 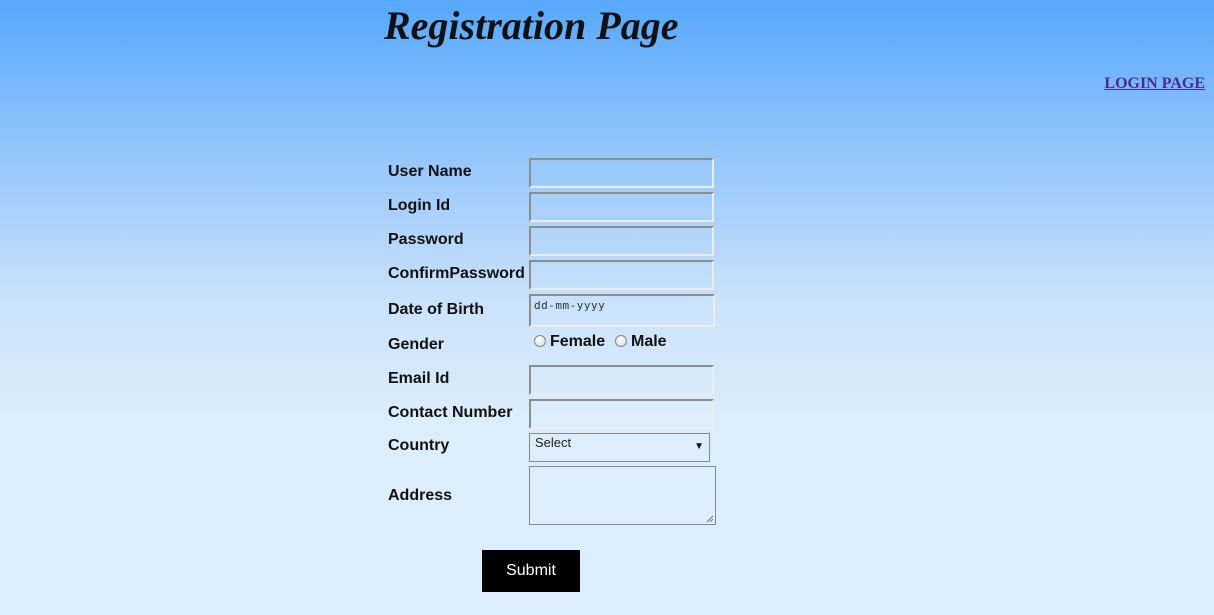 I want to click on country-select: Select ▼, so click(x=619, y=447).